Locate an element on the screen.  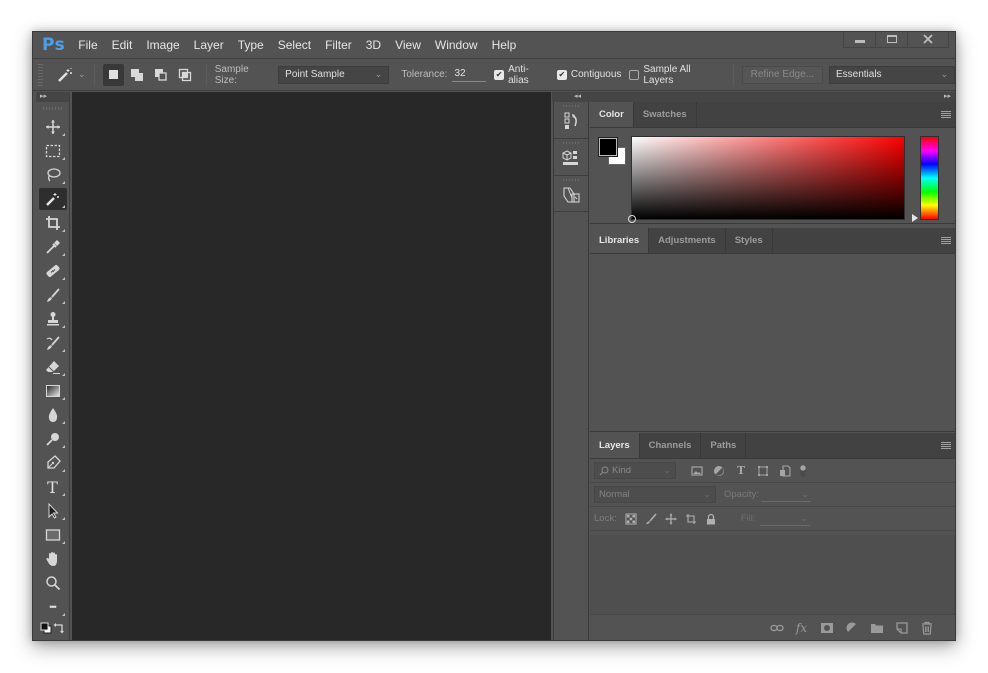
close-button is located at coordinates (928, 39).